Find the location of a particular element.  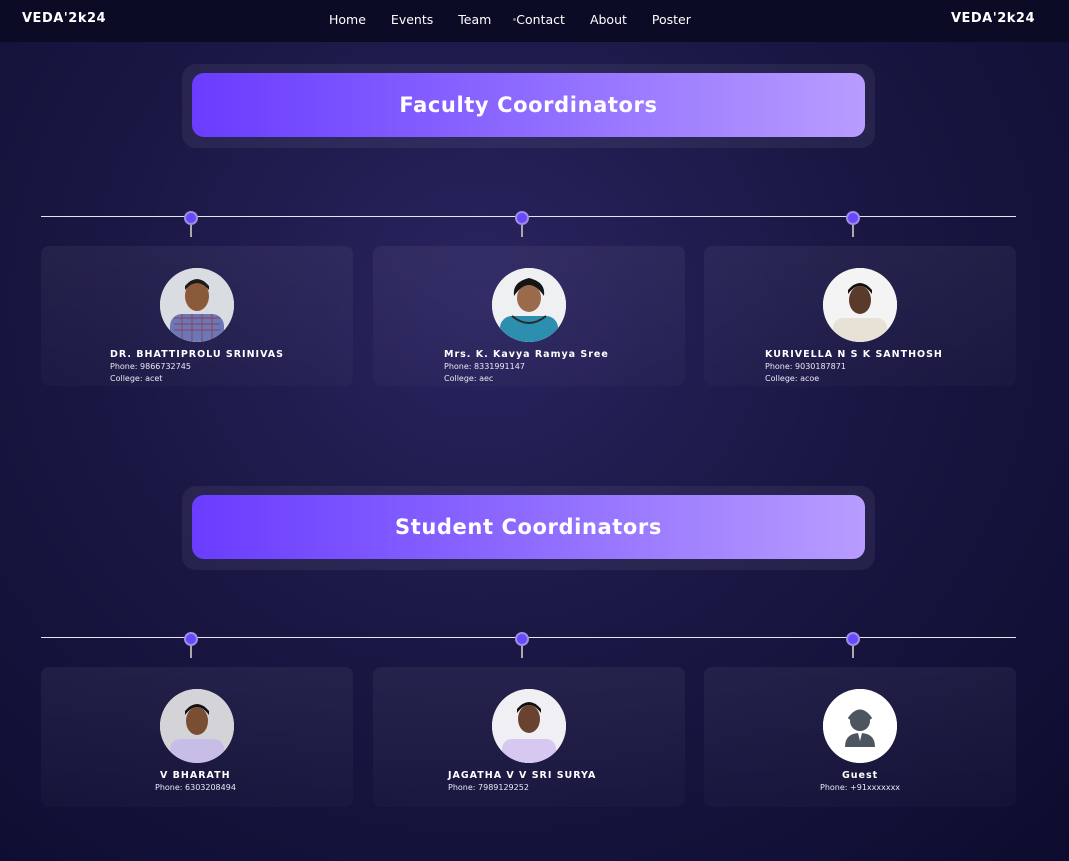

nav-link-about: About is located at coordinates (608, 19).